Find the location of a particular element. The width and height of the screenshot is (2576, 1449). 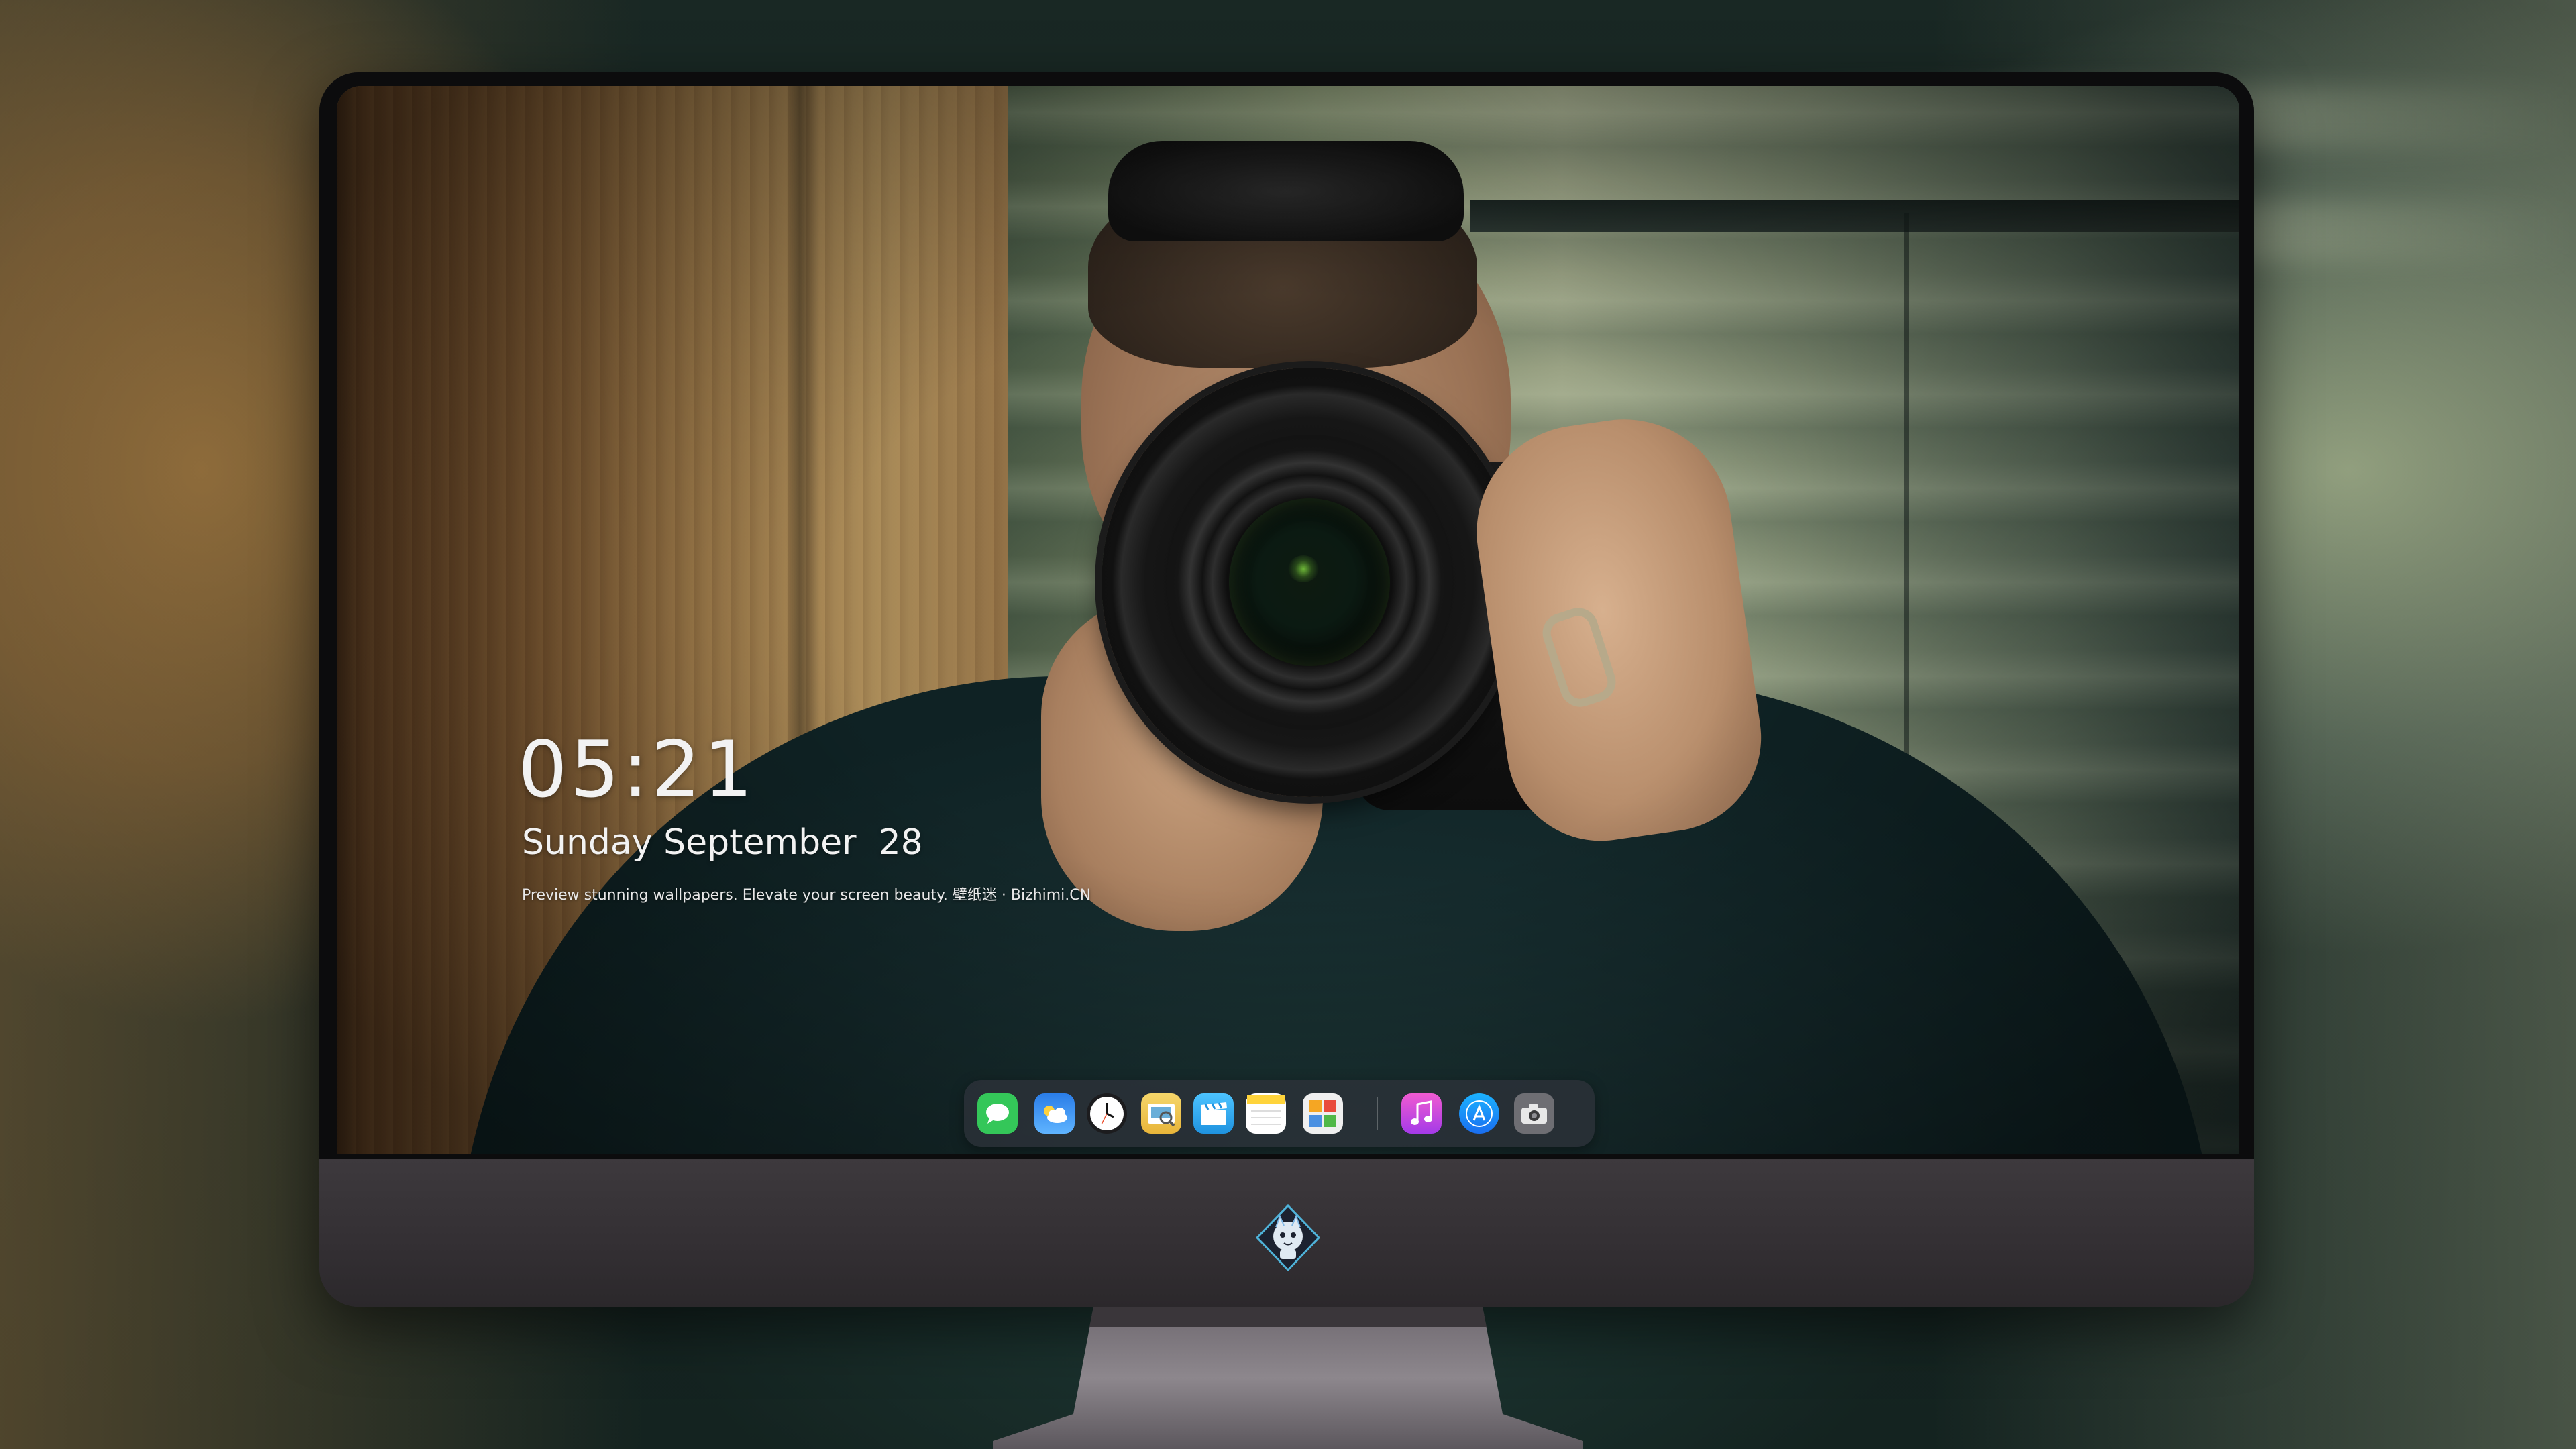

clock-icon is located at coordinates (1107, 1113).